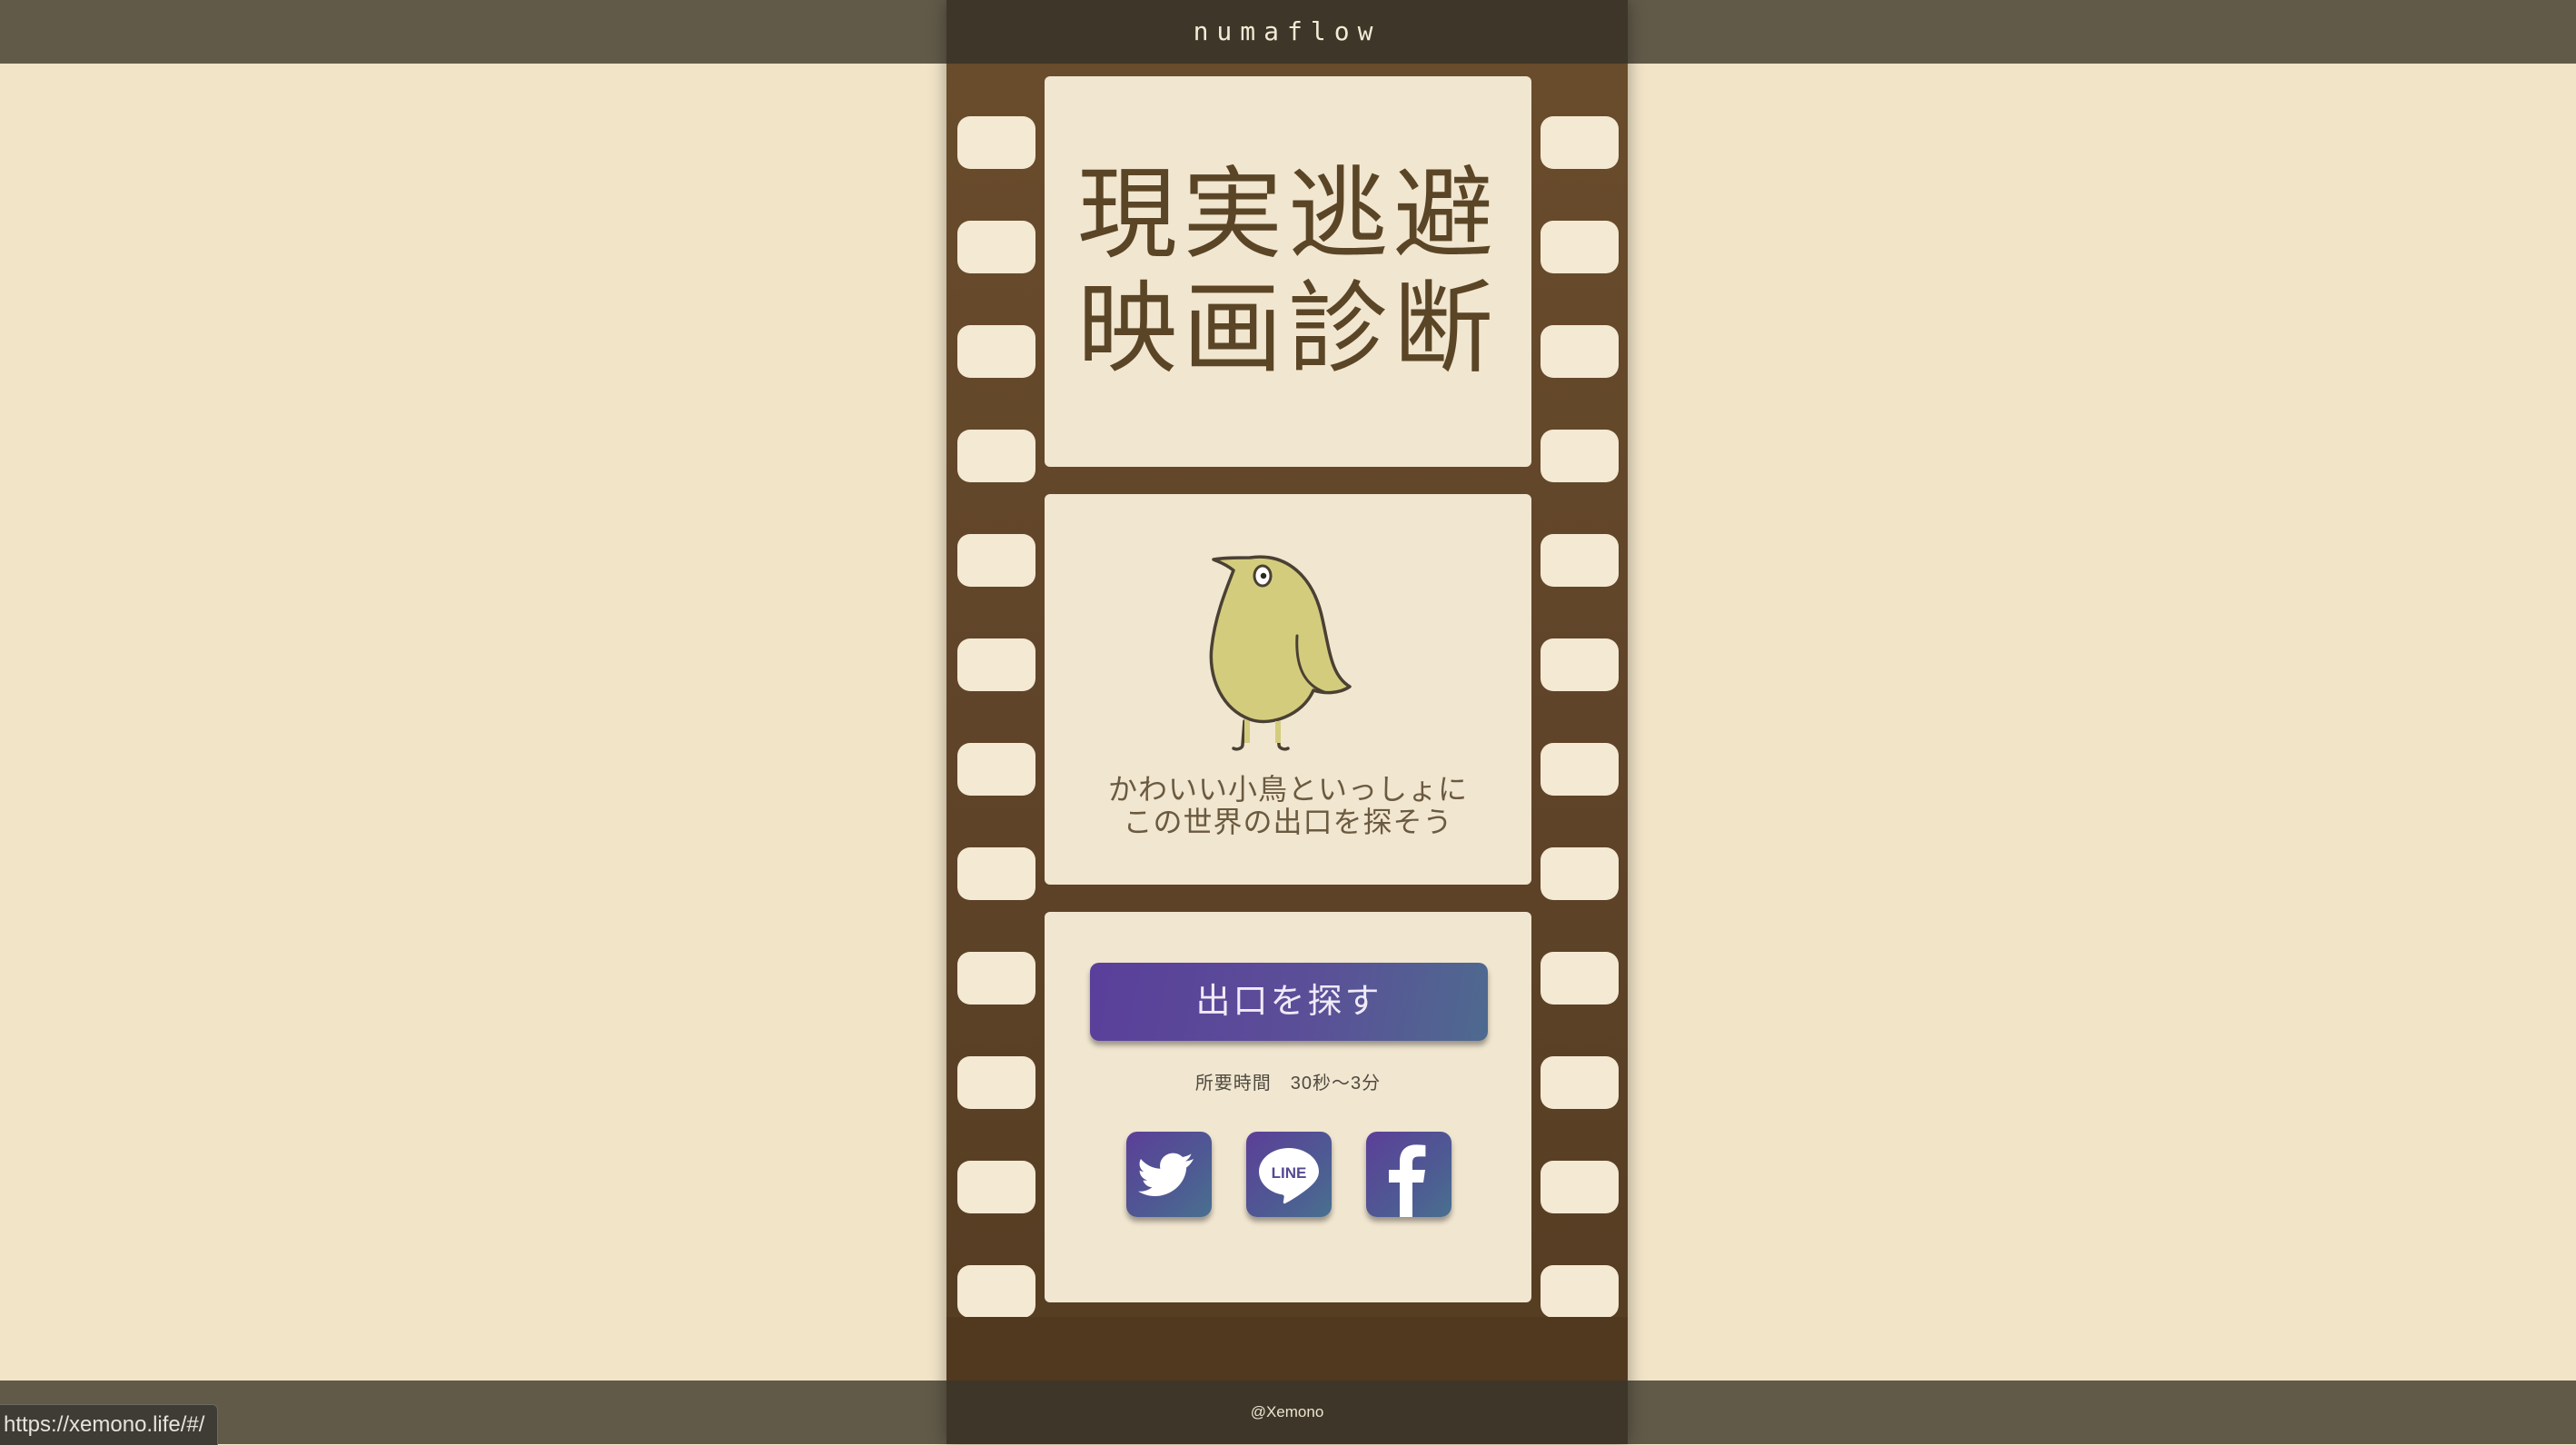 Image resolution: width=2576 pixels, height=1445 pixels. What do you see at coordinates (1407, 1180) in the screenshot?
I see `facebook-icon` at bounding box center [1407, 1180].